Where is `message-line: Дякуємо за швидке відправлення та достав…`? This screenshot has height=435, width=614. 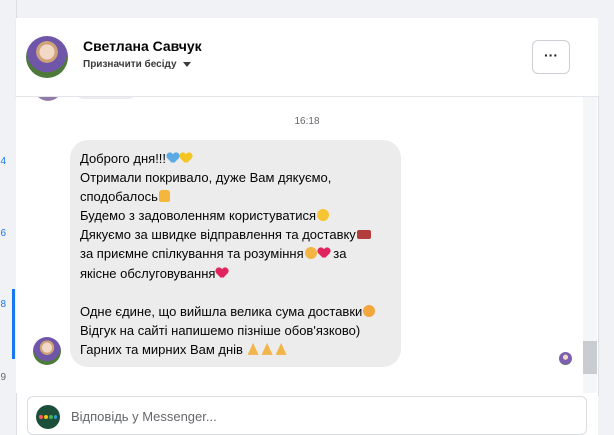
message-line: Дякуємо за швидке відправлення та достав… is located at coordinates (237, 234).